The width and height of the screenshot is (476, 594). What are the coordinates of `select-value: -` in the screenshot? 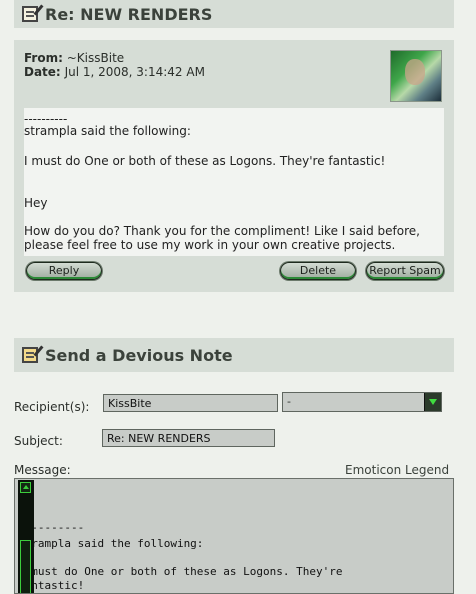 It's located at (289, 401).